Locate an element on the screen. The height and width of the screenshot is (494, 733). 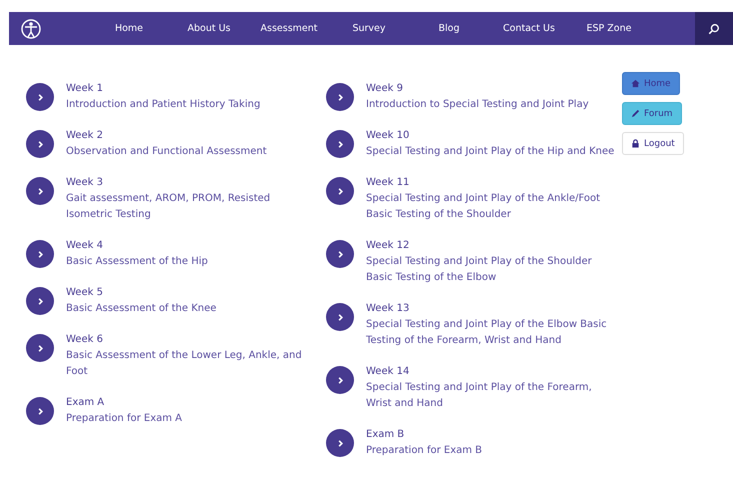
logo-icon is located at coordinates (31, 28).